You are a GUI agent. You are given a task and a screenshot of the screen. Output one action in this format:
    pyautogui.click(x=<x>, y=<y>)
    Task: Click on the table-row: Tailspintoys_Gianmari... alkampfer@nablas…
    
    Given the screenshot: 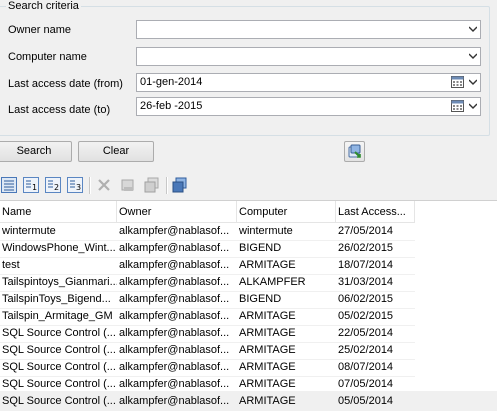 What is the action you would take?
    pyautogui.click(x=207, y=283)
    